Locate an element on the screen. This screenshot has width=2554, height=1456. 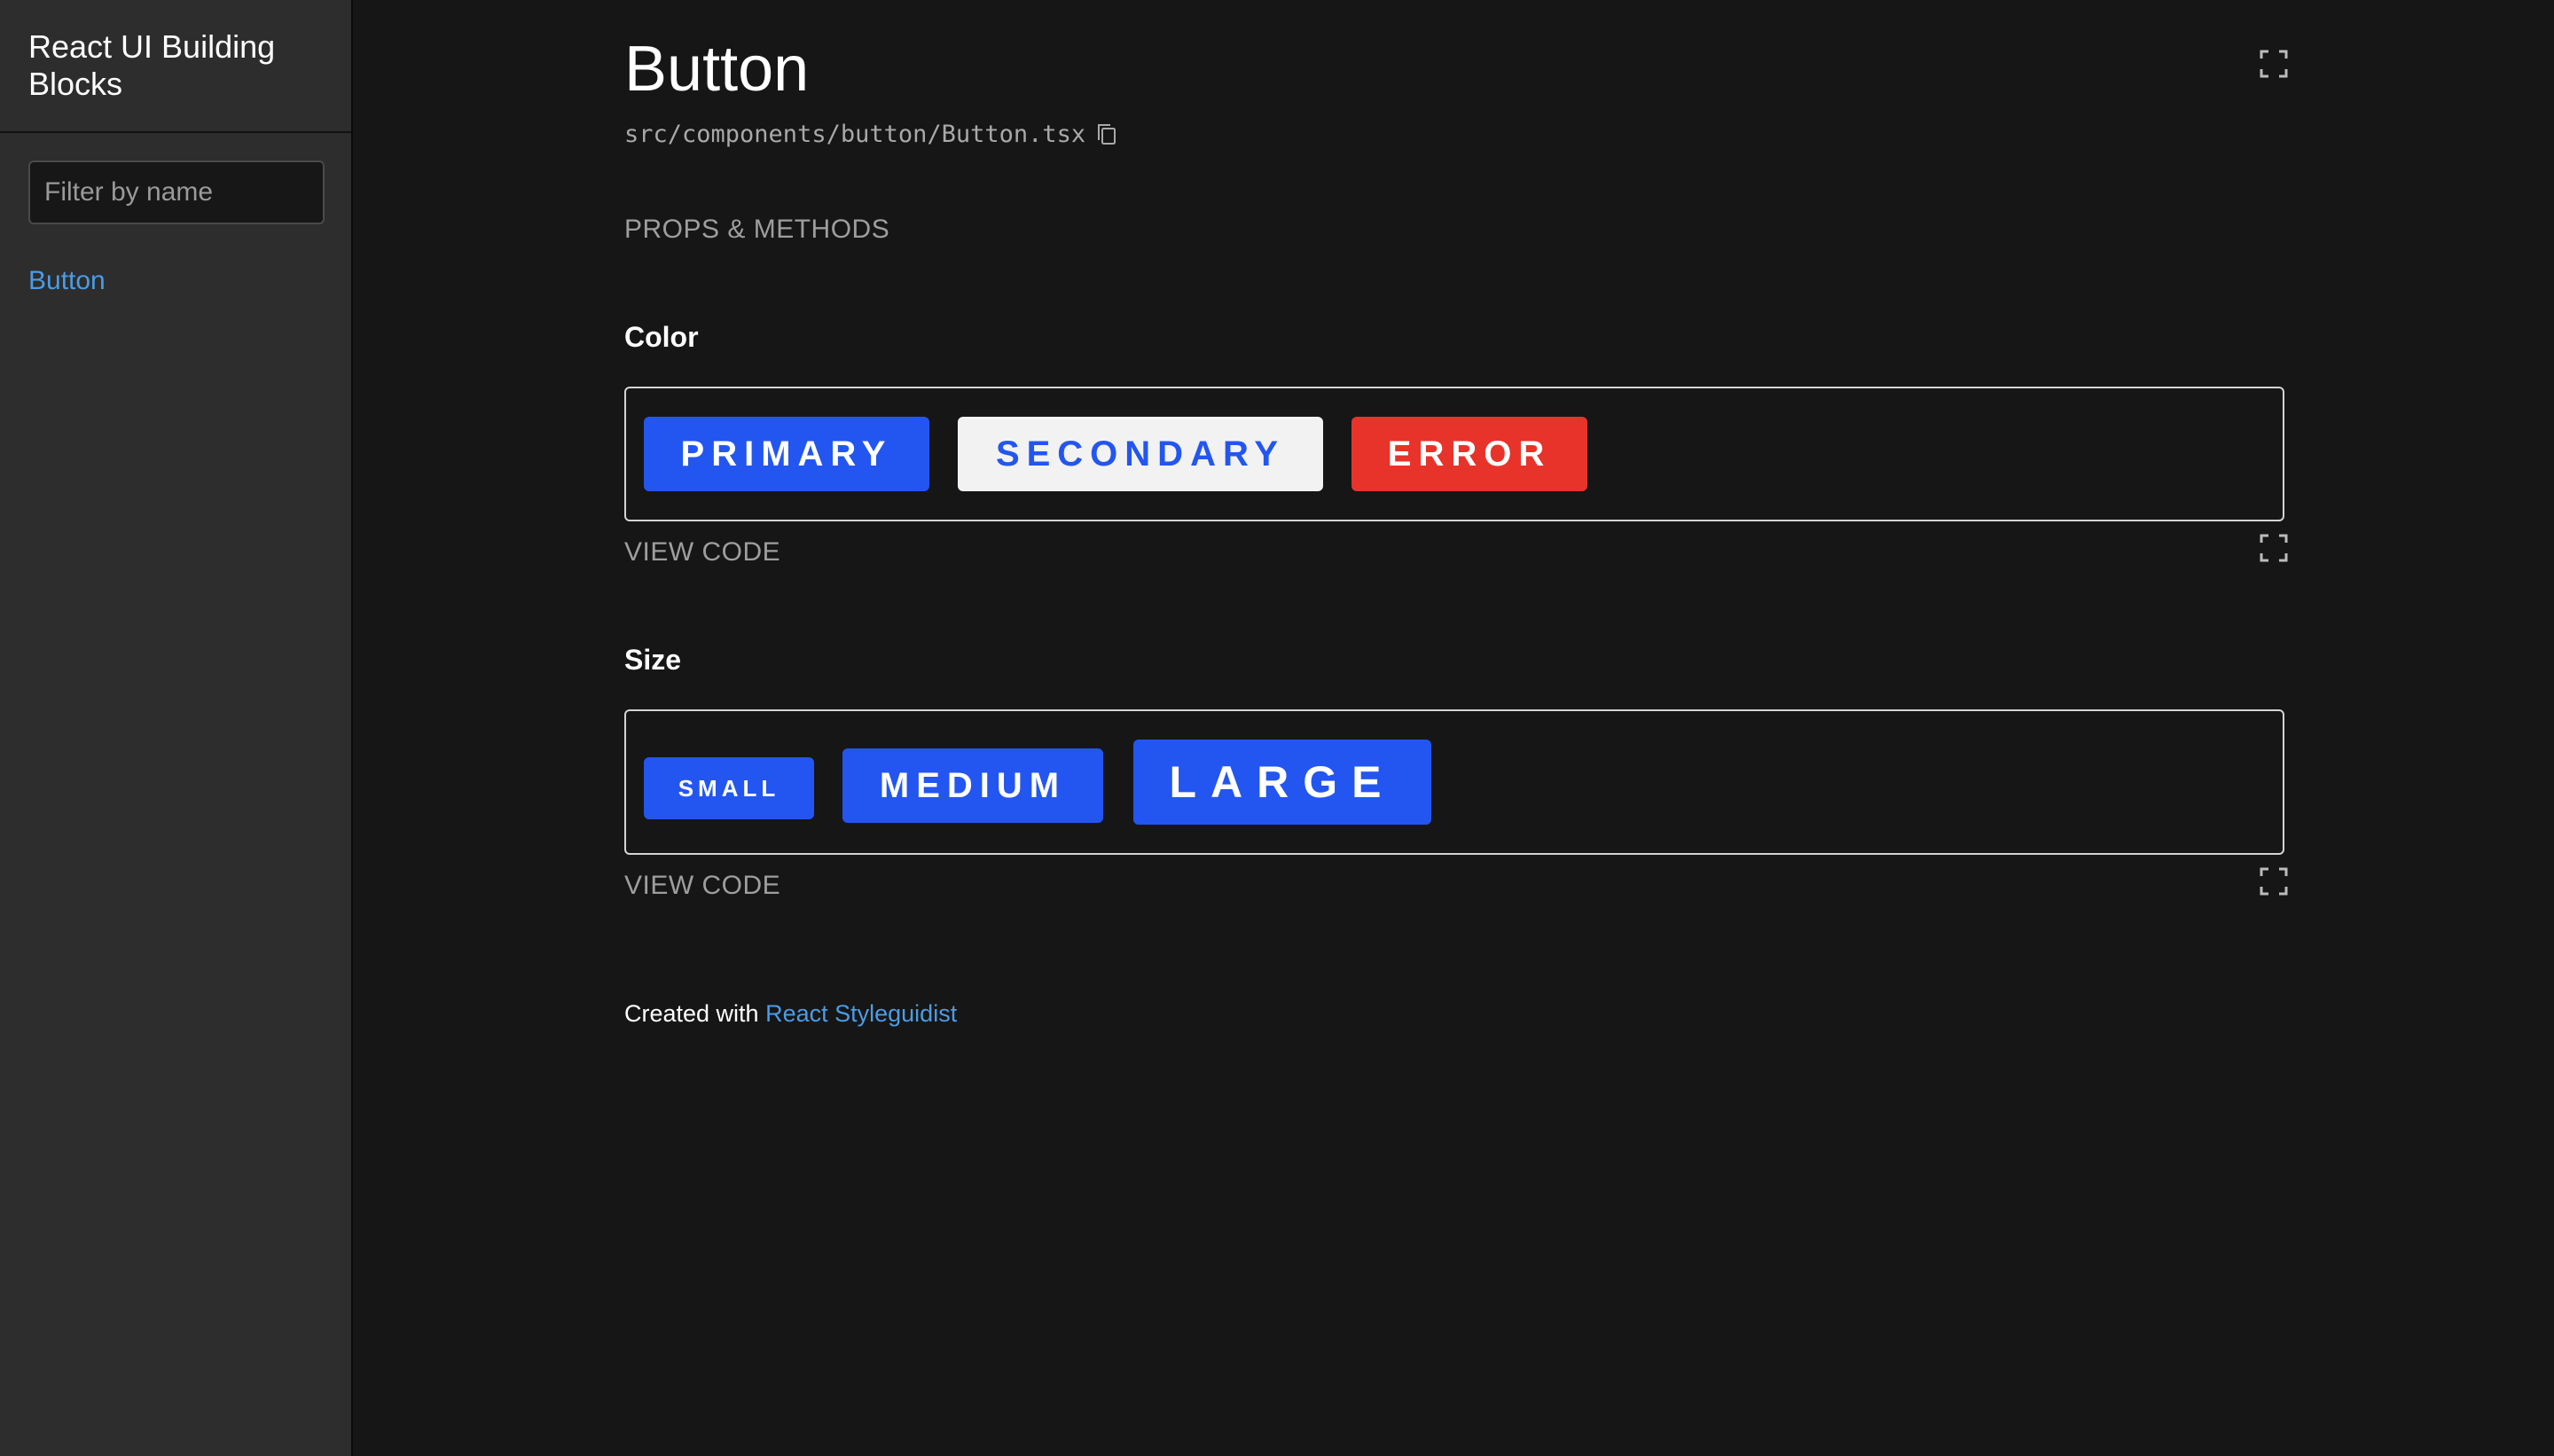
page-title: Button is located at coordinates (717, 69).